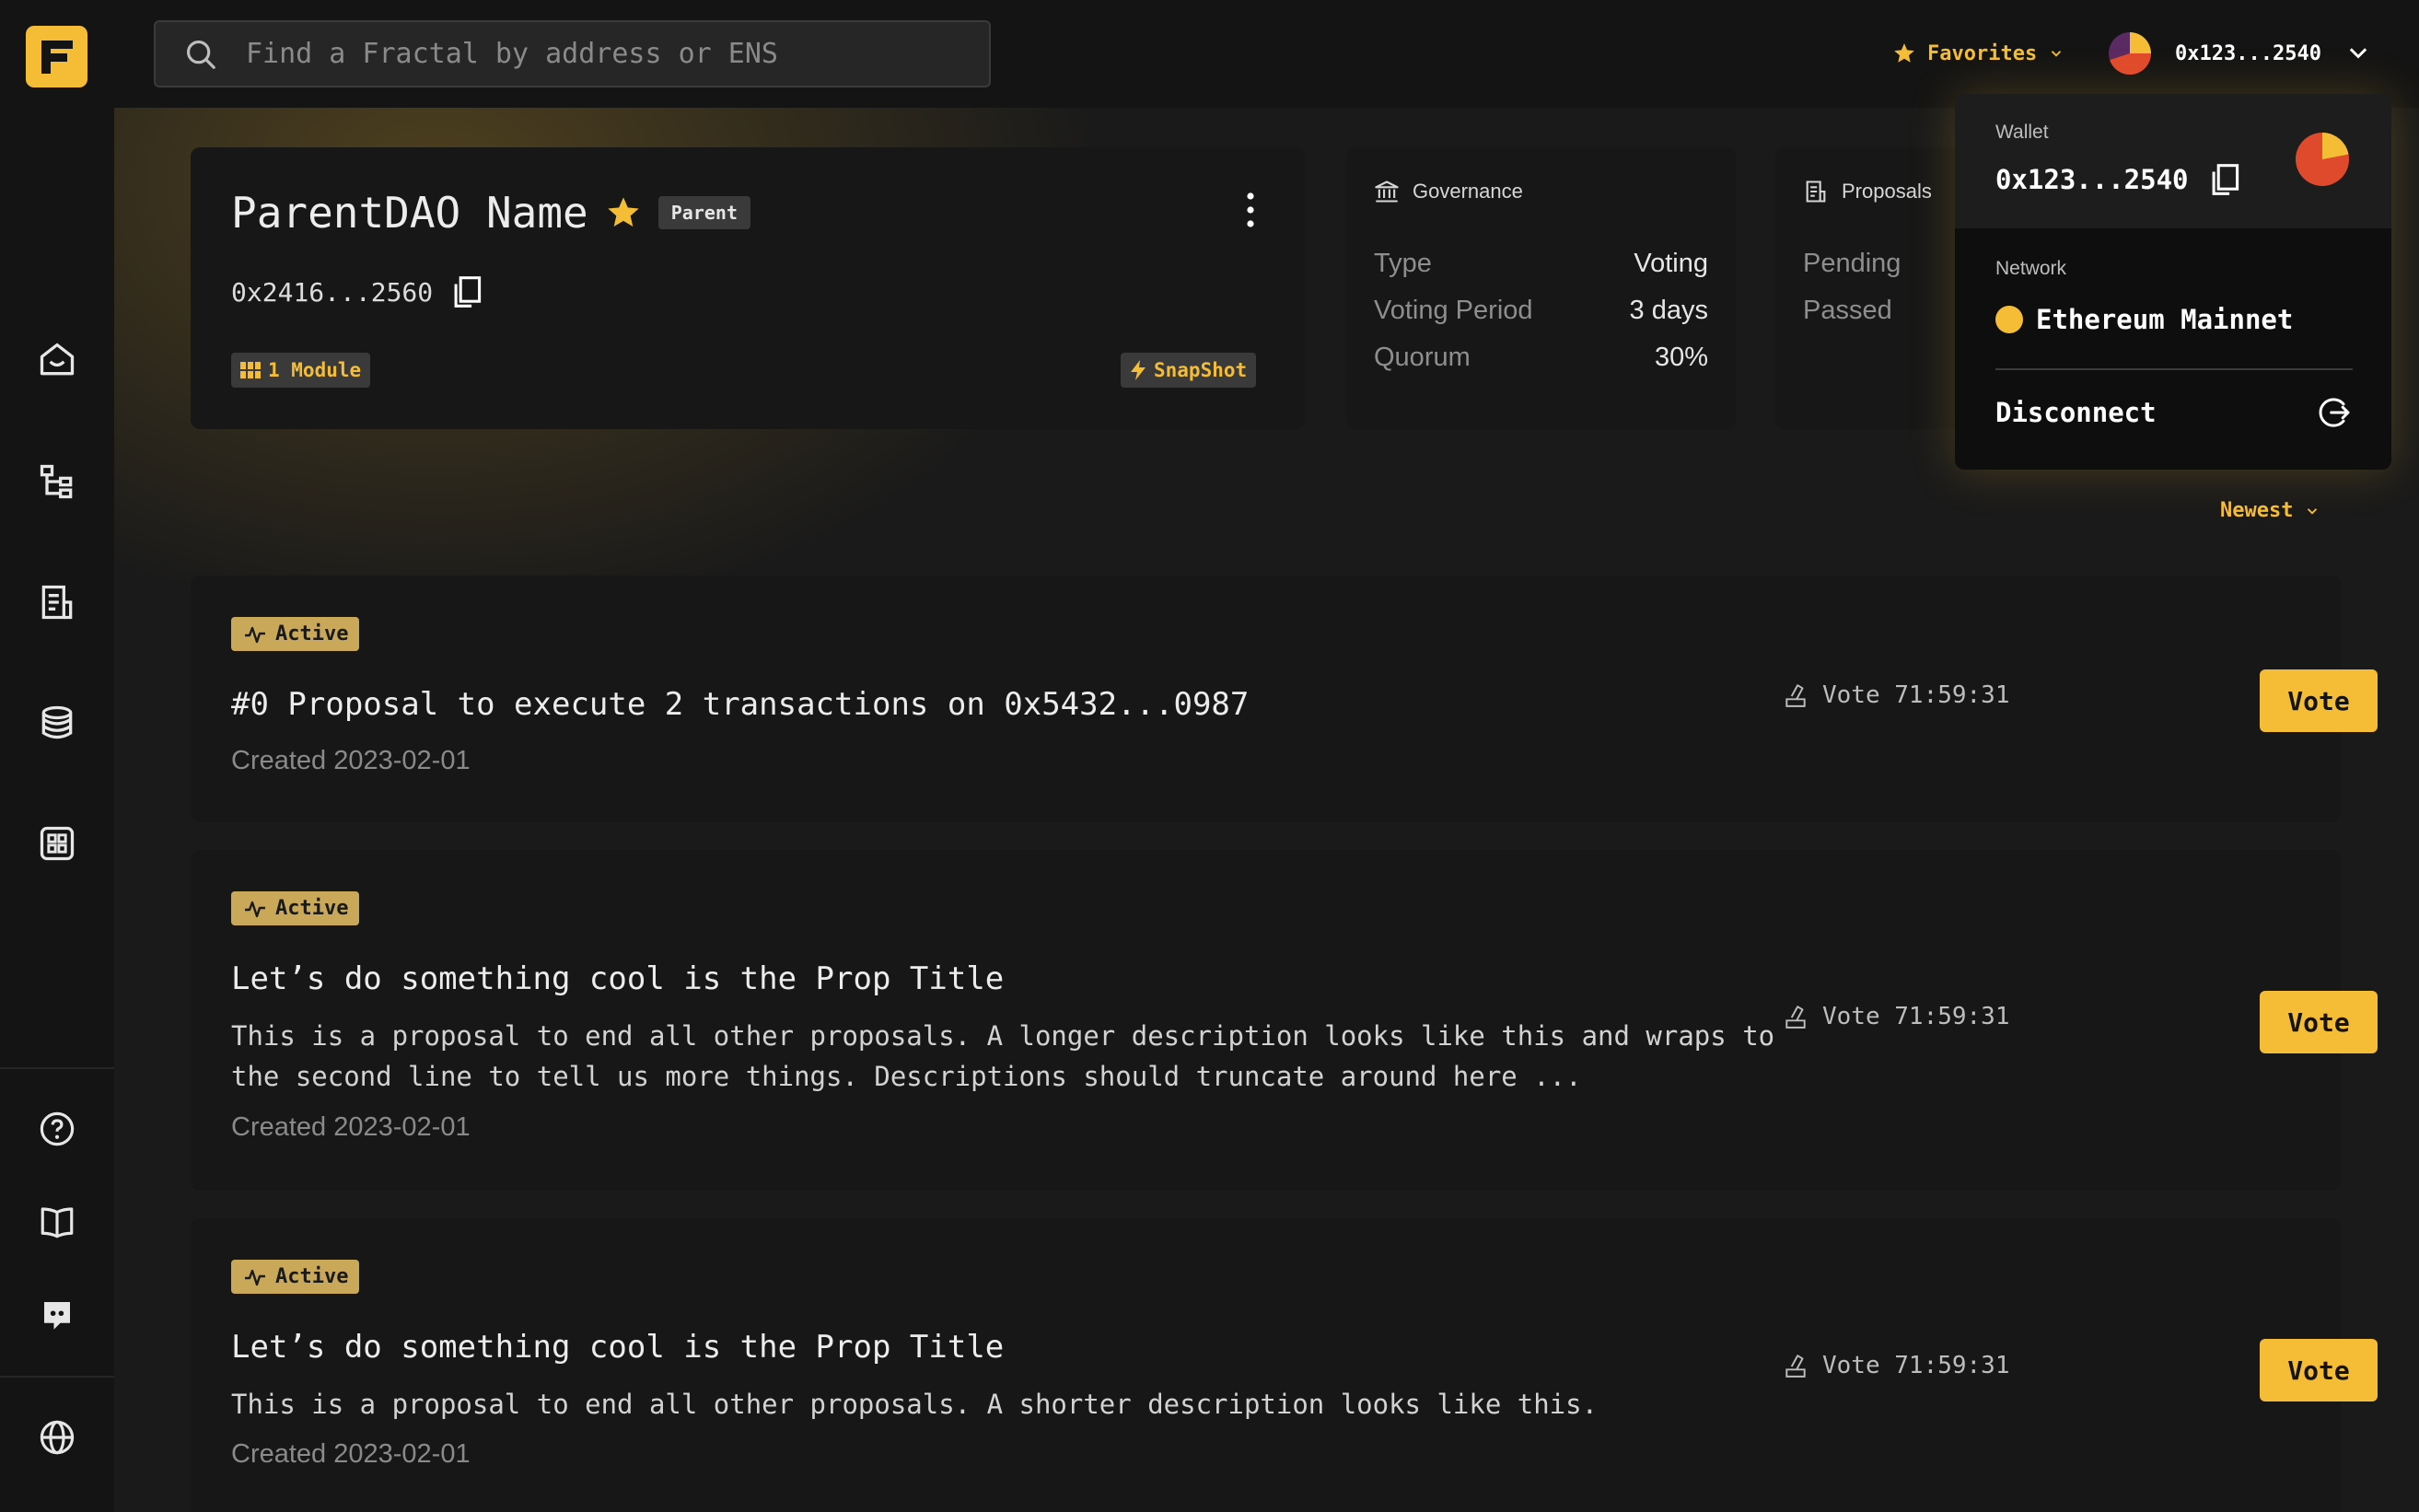  Describe the element at coordinates (351, 761) in the screenshot. I see `proposal-created-date: Created 2023-02-01` at that location.